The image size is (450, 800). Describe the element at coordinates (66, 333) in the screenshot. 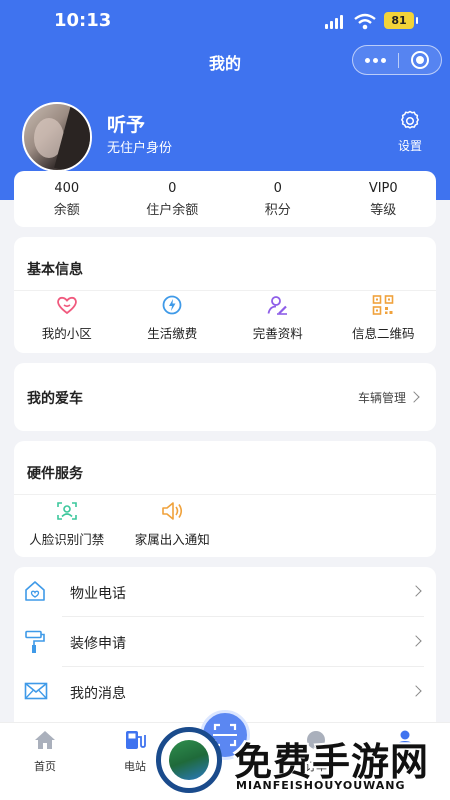

I see `grid-item-label: 我的小区` at that location.